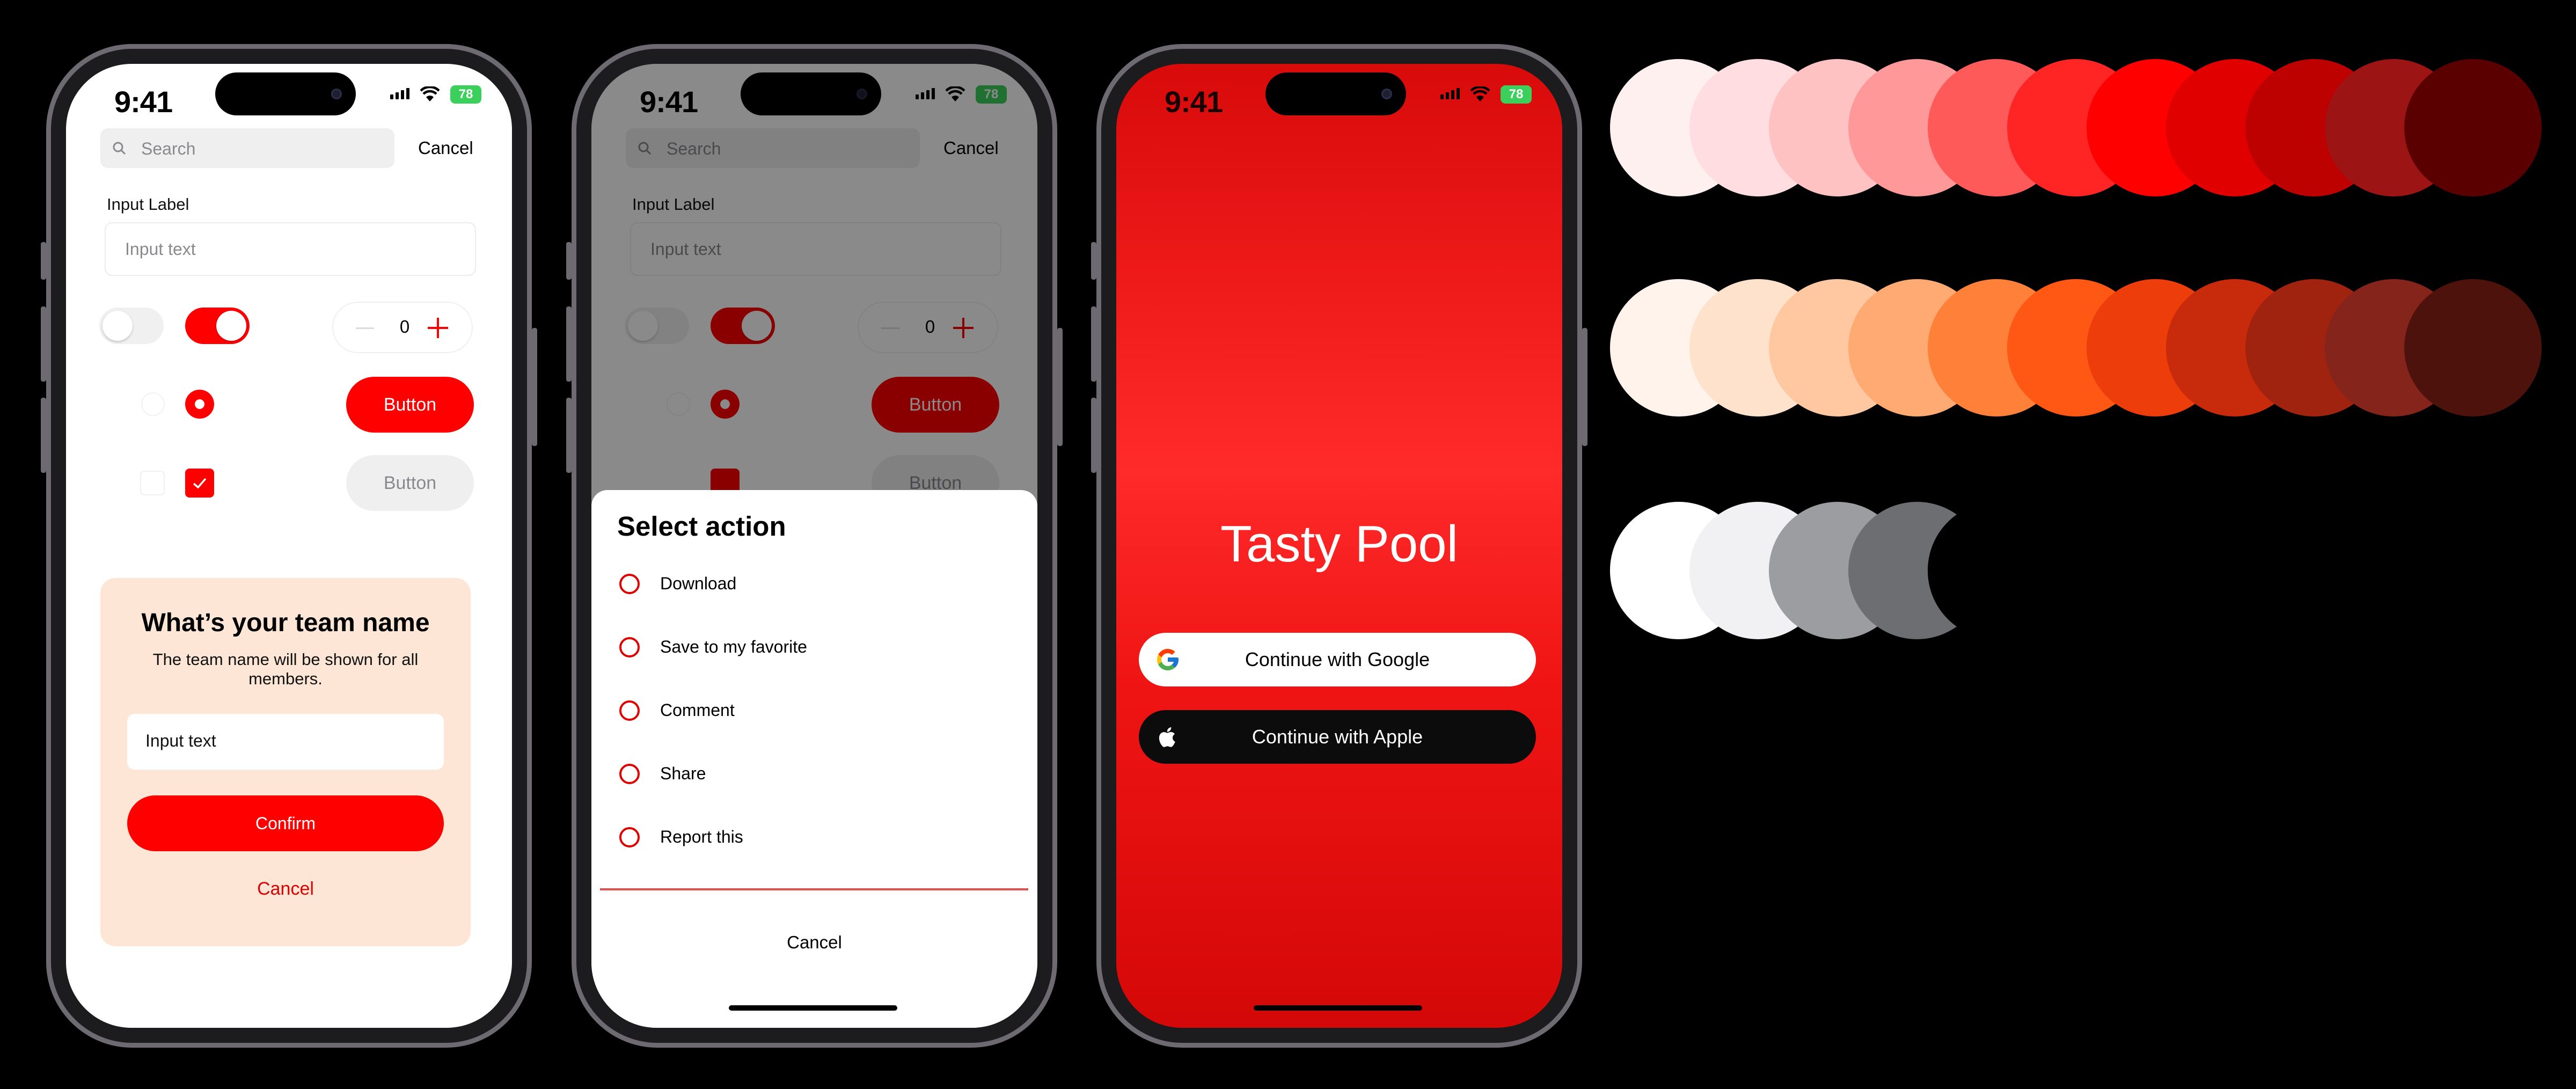 This screenshot has height=1089, width=2576. I want to click on stepper-value: 0, so click(404, 327).